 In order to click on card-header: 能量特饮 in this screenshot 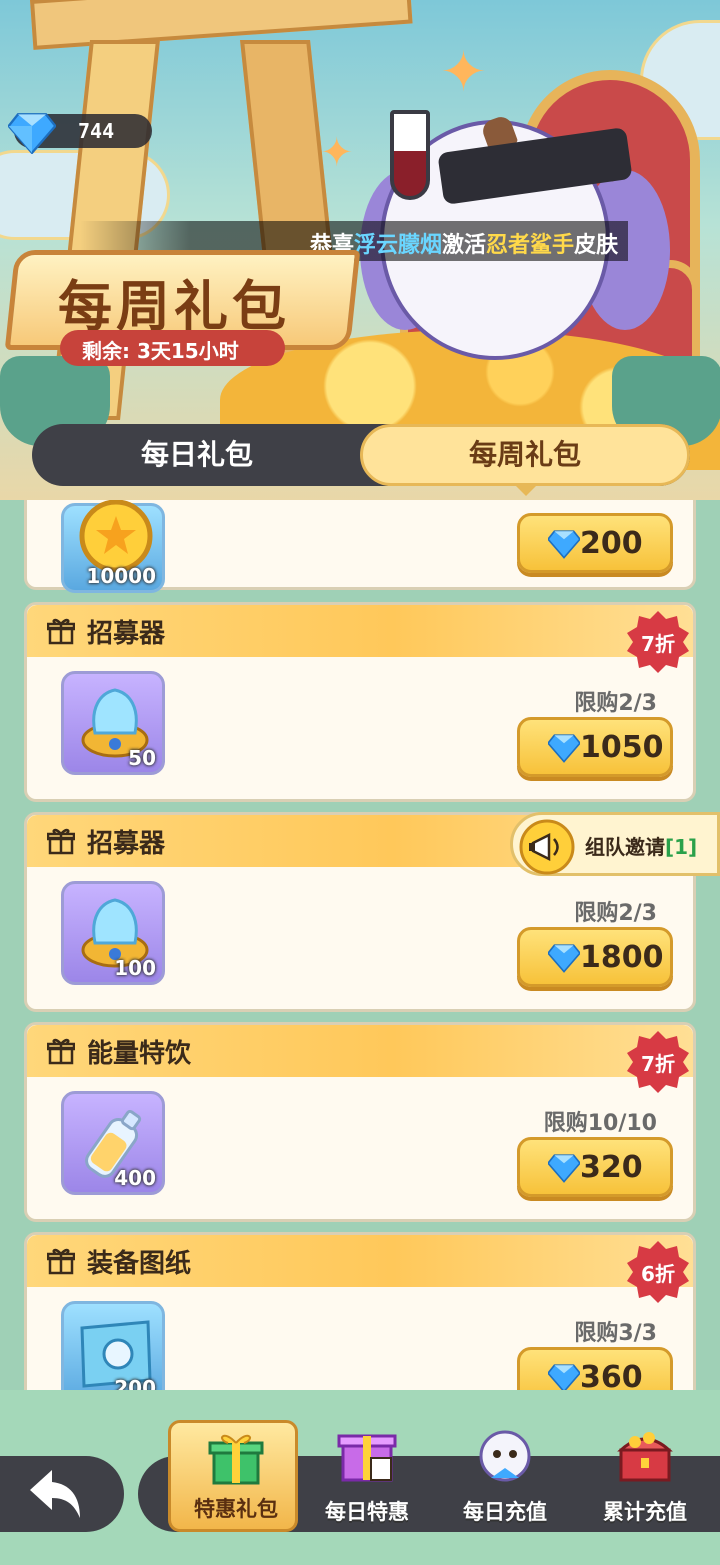, I will do `click(360, 1051)`.